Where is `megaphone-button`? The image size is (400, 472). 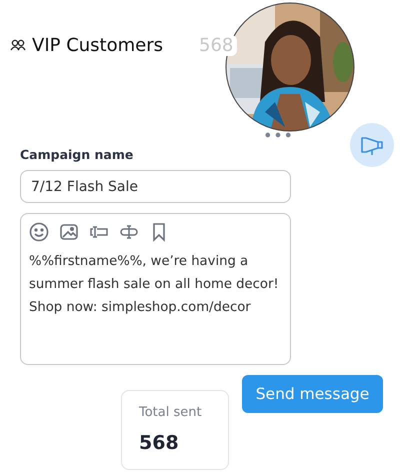
megaphone-button is located at coordinates (372, 145).